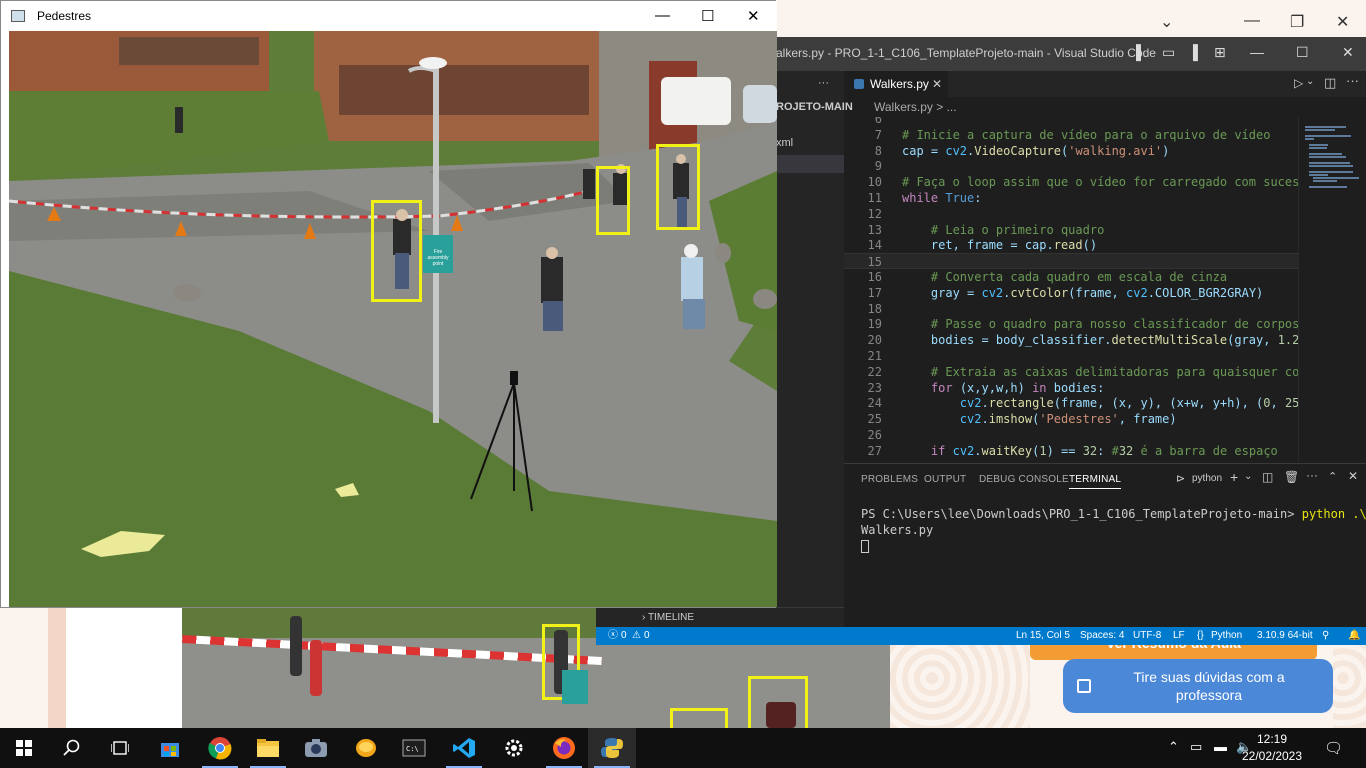  Describe the element at coordinates (1071, 151) in the screenshot. I see `code-line: 8 cap = cv2.VideoCapture('walking.avi')` at that location.